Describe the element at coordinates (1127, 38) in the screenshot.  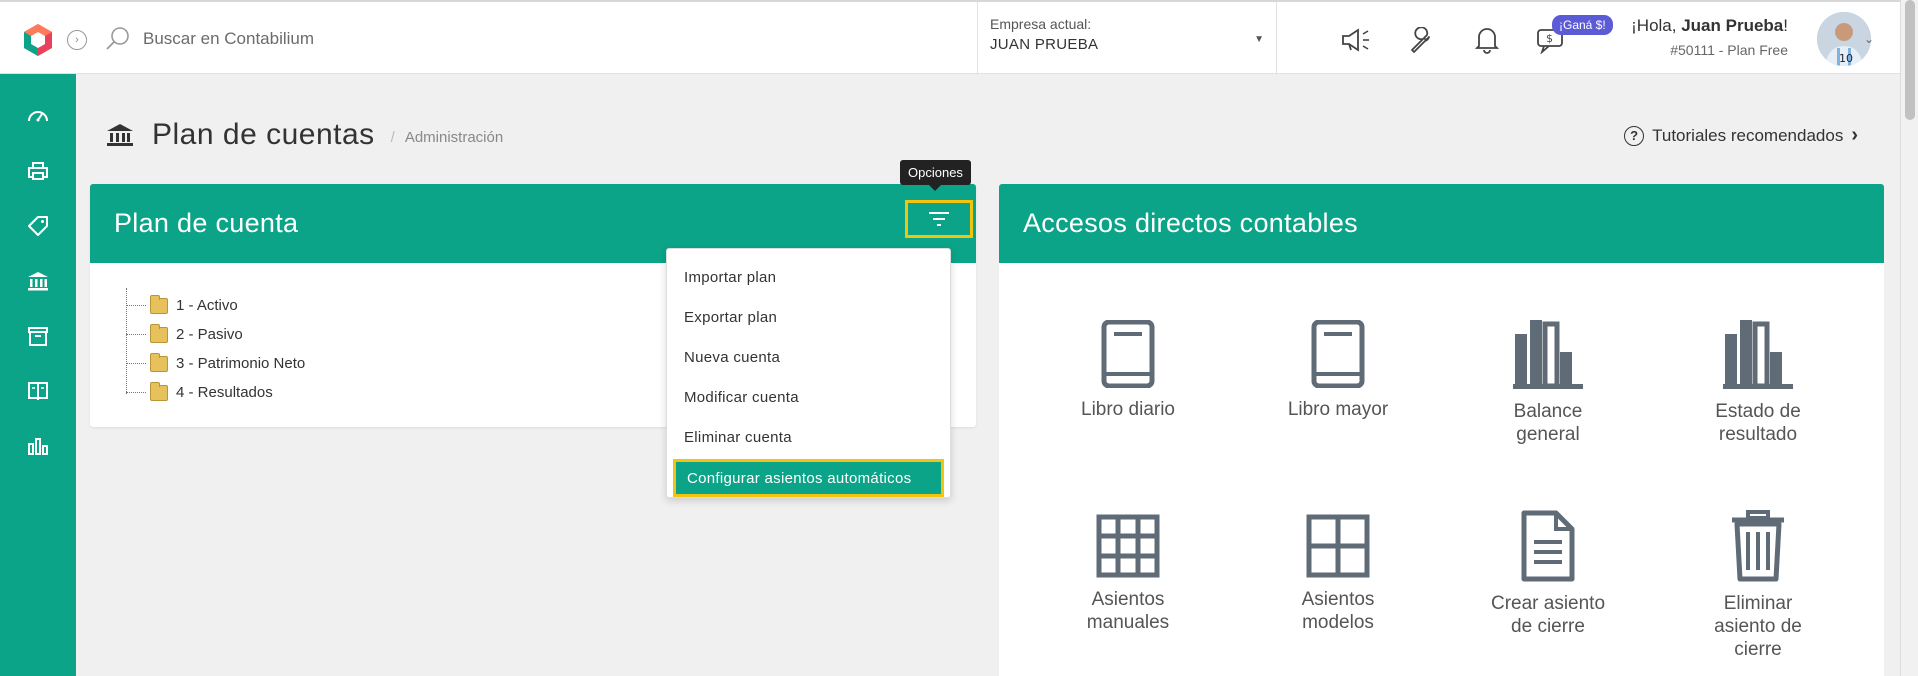
I see `company-selector: Empresa actual: JUAN PRUEBA ▼` at that location.